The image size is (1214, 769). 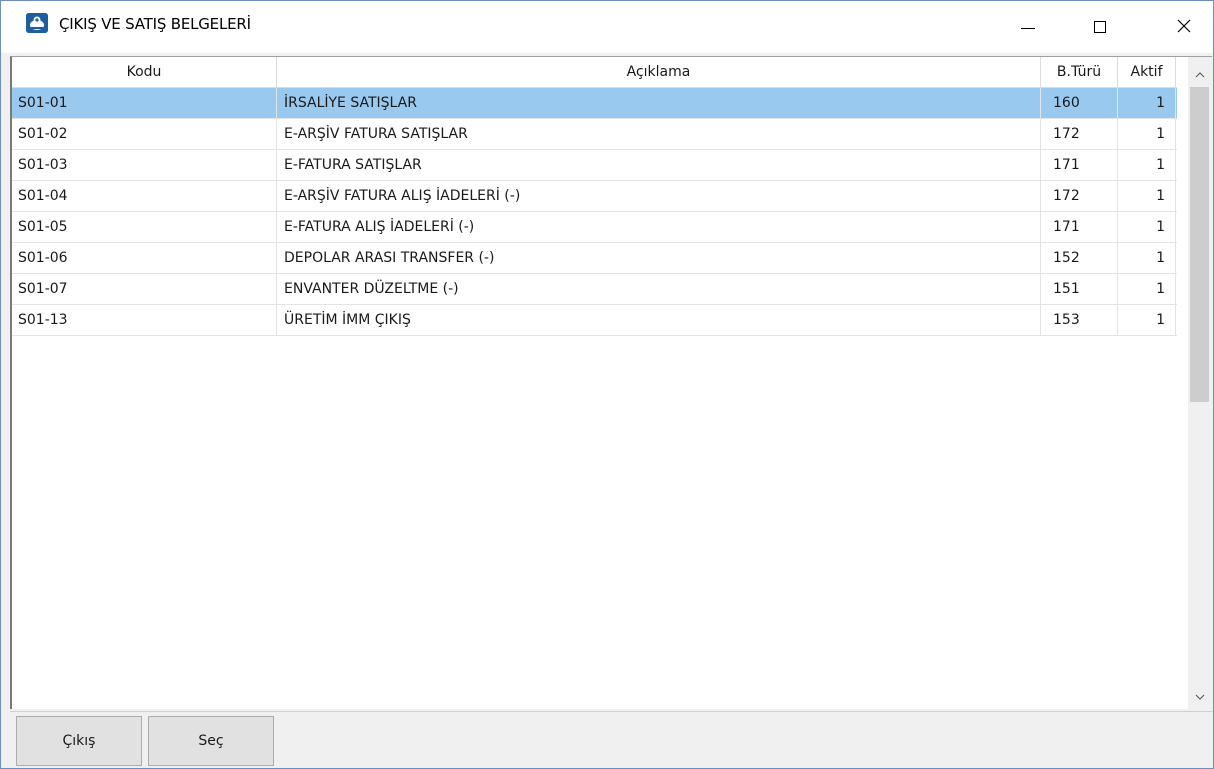 What do you see at coordinates (611, 739) in the screenshot?
I see `button-bar: Çıkış Seç` at bounding box center [611, 739].